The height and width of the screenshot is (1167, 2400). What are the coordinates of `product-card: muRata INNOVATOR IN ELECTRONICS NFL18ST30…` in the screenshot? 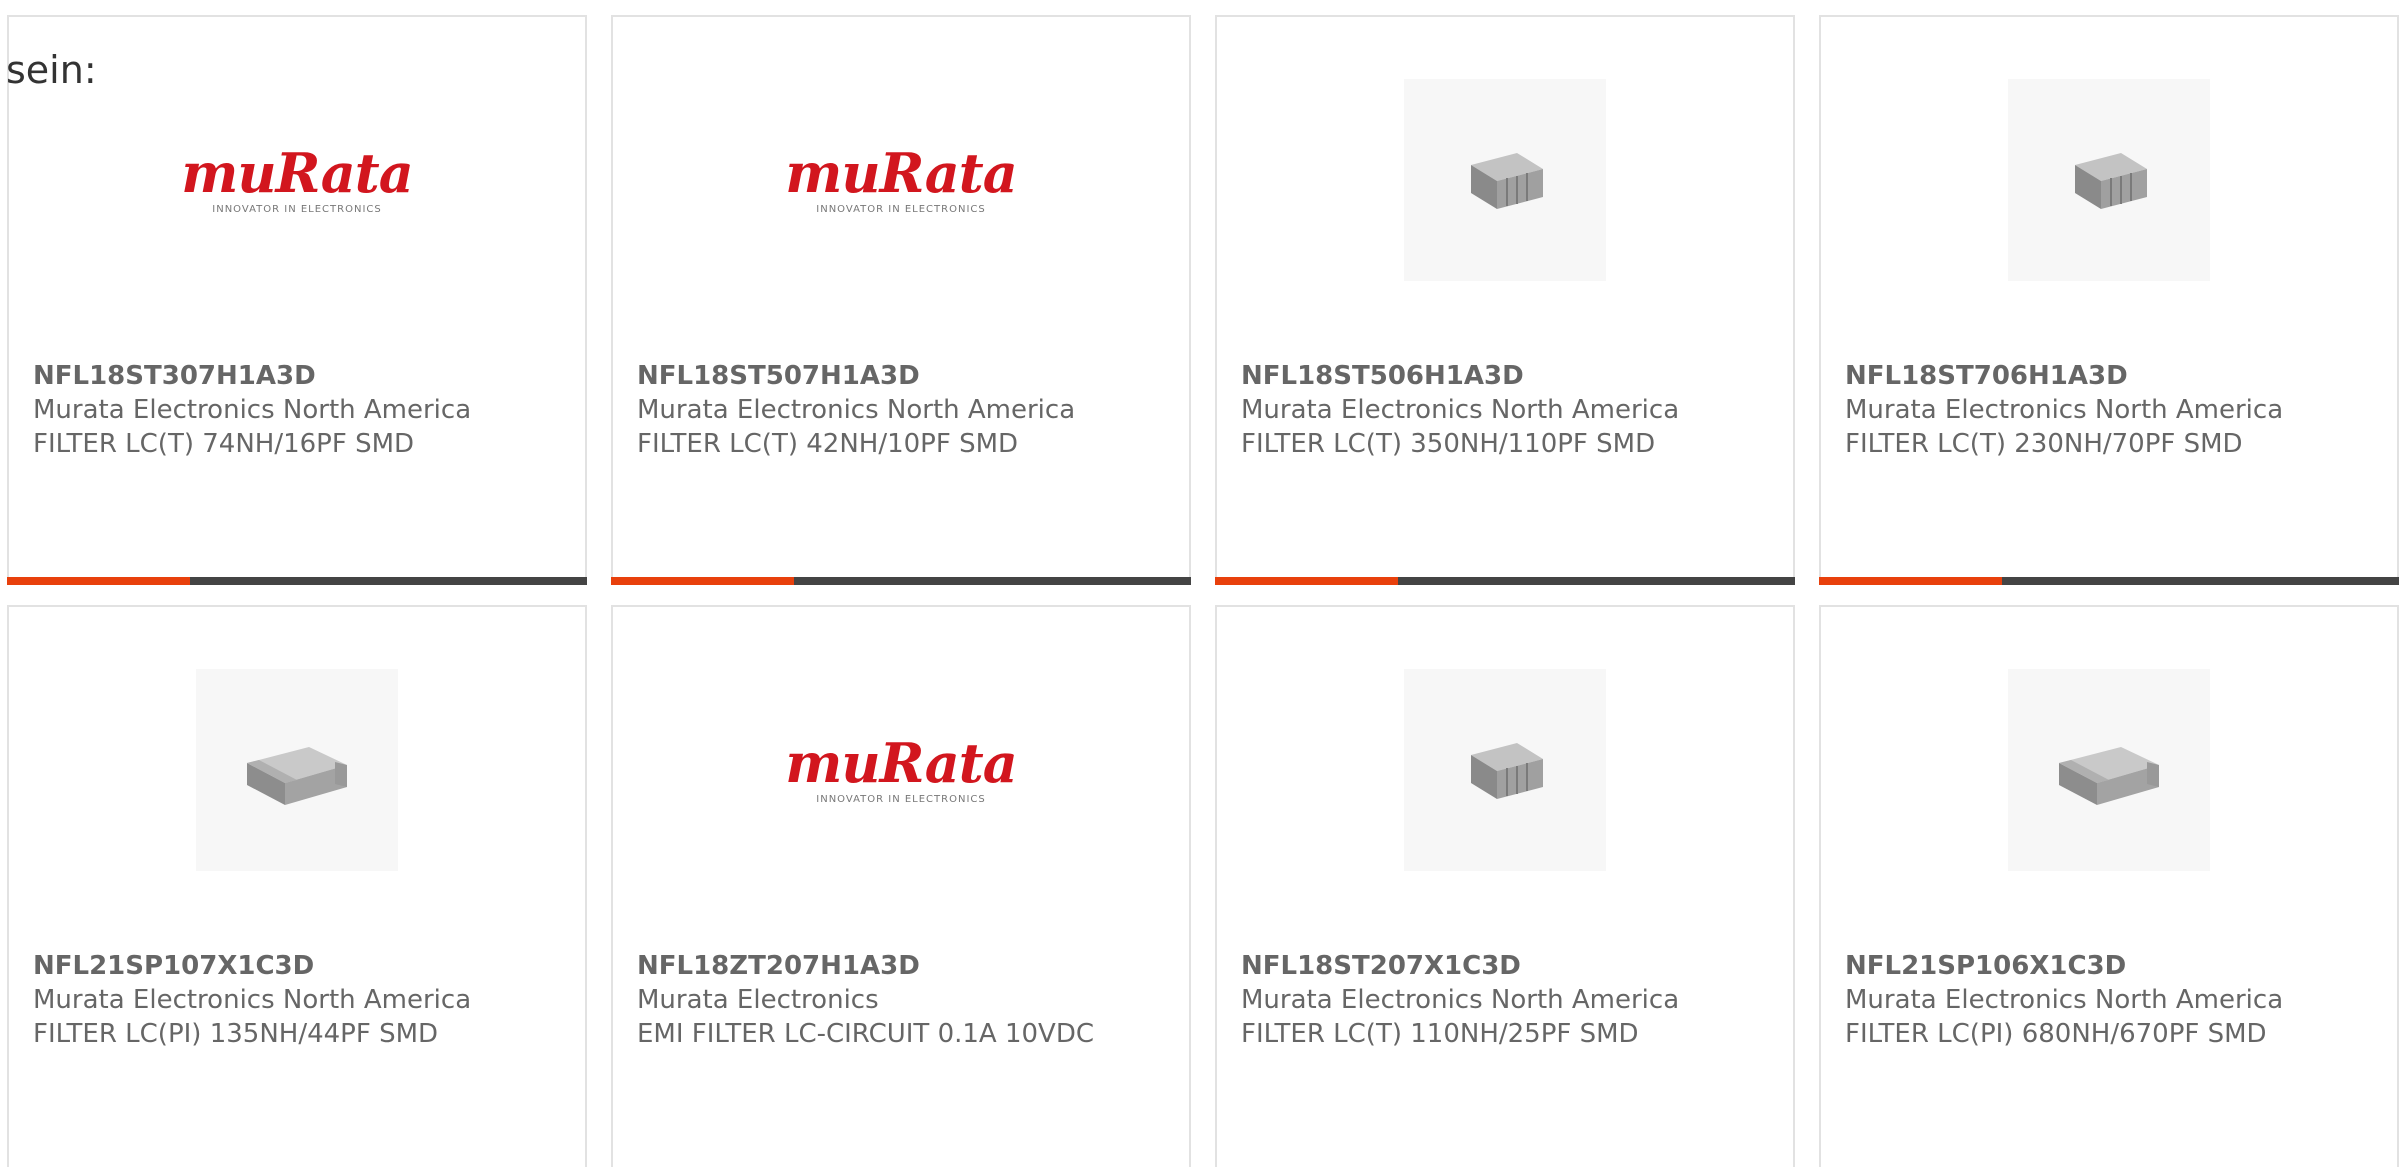 It's located at (297, 300).